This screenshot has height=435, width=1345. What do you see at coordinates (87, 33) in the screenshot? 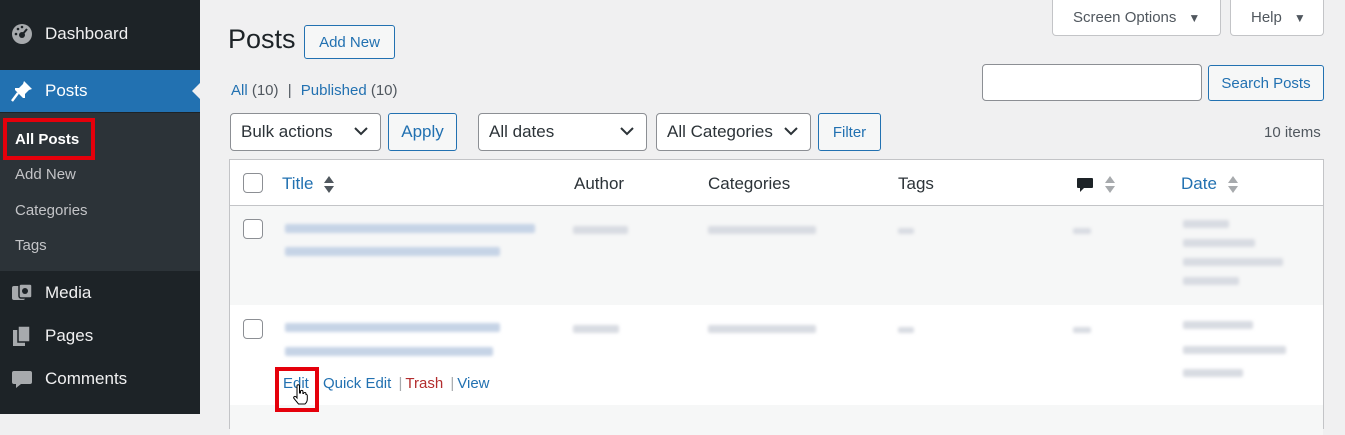
I see `sidebar-label-dashboard: Dashboard` at bounding box center [87, 33].